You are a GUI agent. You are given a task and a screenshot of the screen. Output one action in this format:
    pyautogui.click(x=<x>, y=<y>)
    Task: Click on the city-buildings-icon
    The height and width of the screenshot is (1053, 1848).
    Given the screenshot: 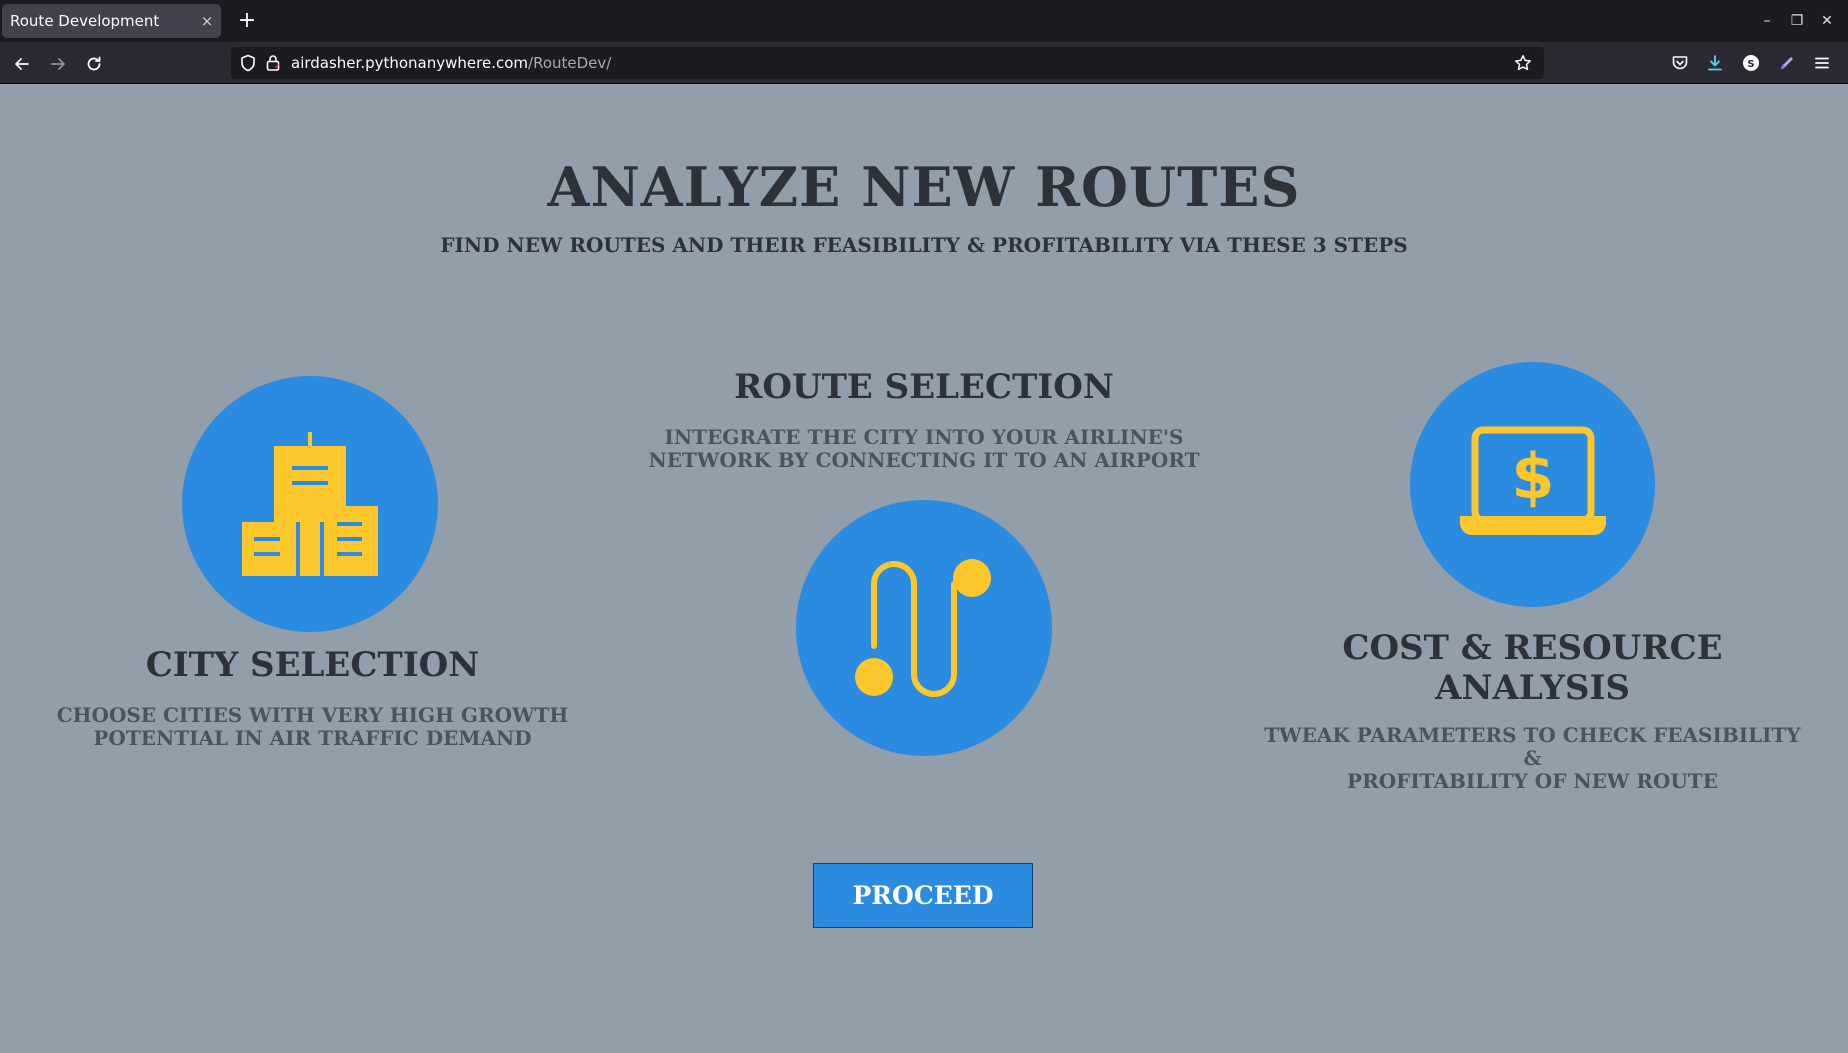 What is the action you would take?
    pyautogui.click(x=310, y=504)
    